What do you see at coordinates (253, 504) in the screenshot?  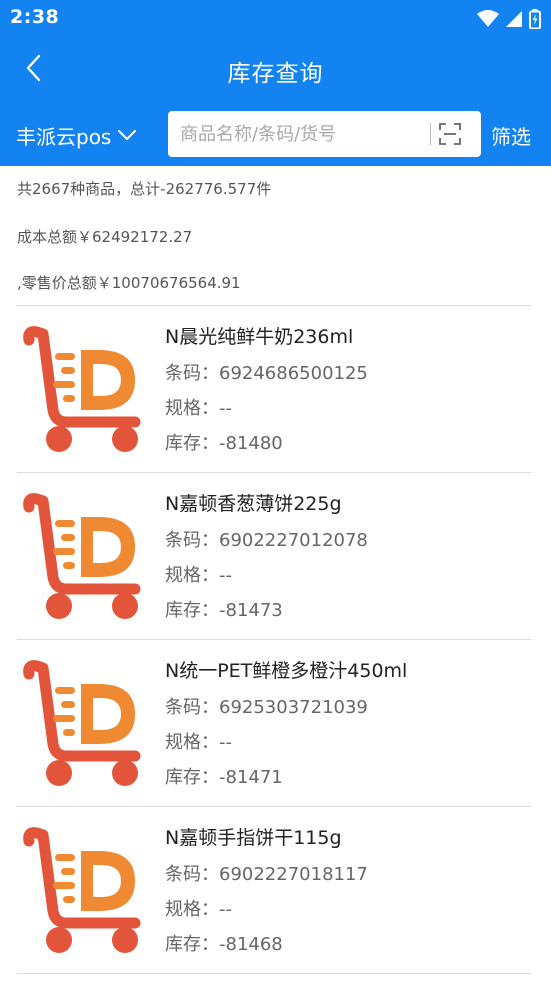 I see `product-name: N嘉顿香葱薄饼225g` at bounding box center [253, 504].